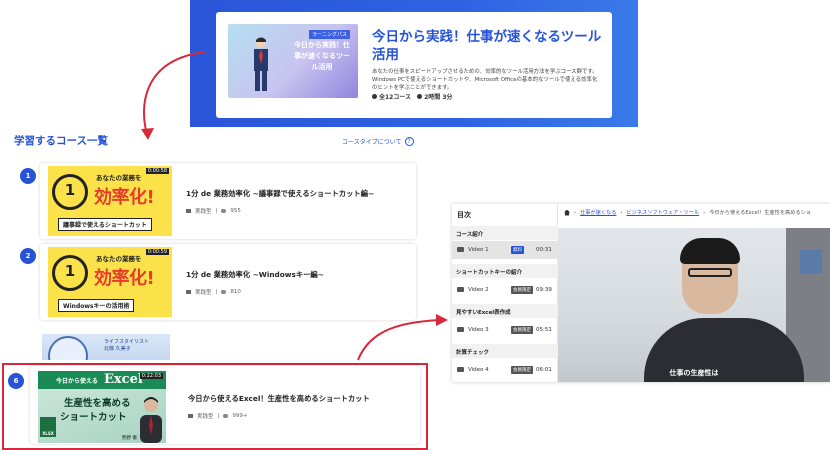 The width and height of the screenshot is (830, 450). I want to click on learning-path-thumbnail: ラーニングパス 今日から実践！仕事が速くなるツール活用, so click(293, 61).